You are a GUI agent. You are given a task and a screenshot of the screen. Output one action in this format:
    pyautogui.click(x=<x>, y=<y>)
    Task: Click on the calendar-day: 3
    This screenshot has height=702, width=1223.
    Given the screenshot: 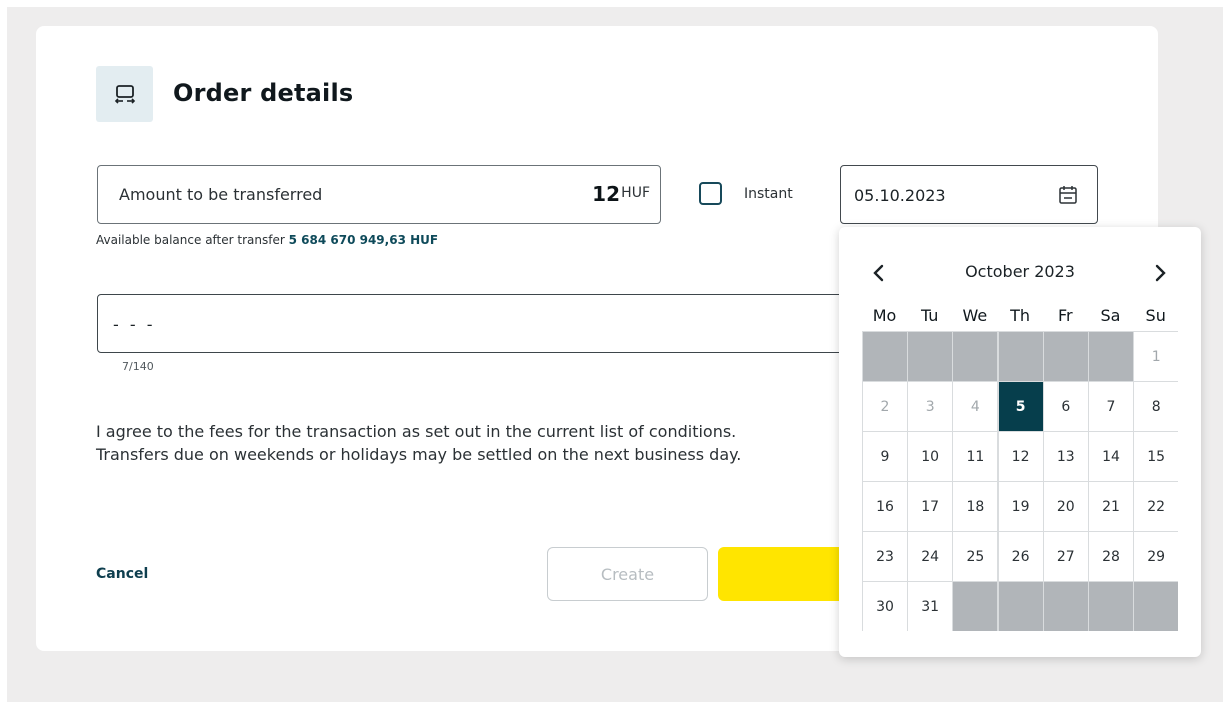 What is the action you would take?
    pyautogui.click(x=930, y=406)
    